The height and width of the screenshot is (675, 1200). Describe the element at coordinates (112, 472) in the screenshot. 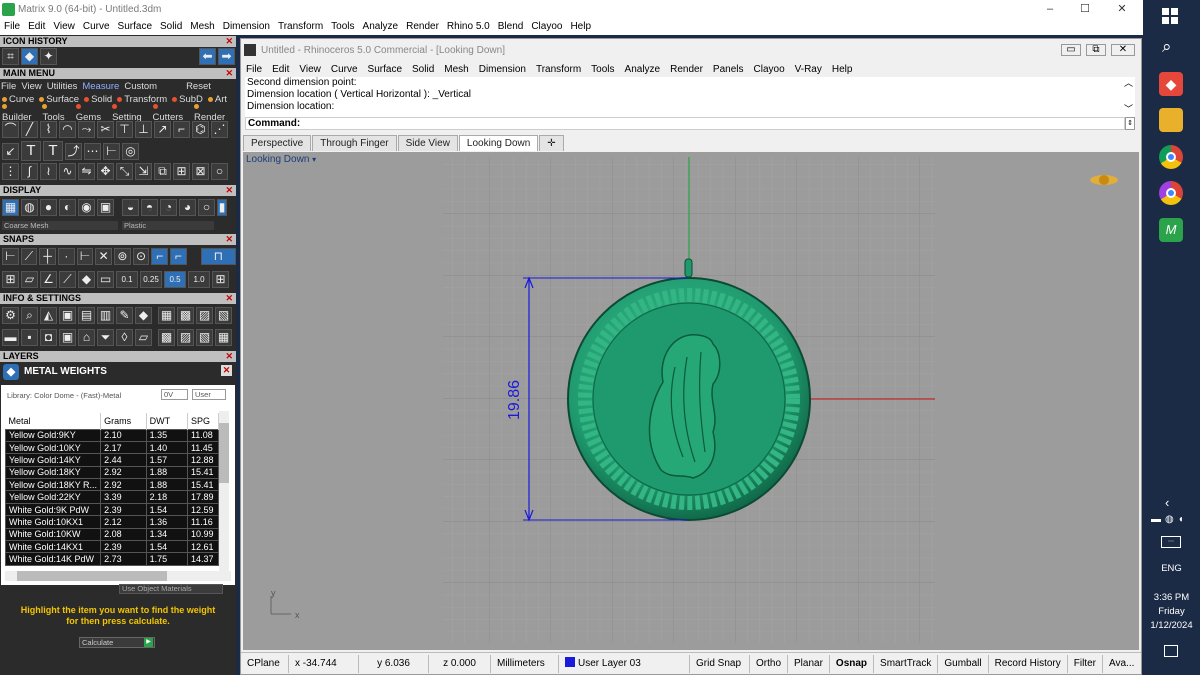

I see `table-row: Yellow Gold:18KY 2.92 1.88 15.41` at that location.